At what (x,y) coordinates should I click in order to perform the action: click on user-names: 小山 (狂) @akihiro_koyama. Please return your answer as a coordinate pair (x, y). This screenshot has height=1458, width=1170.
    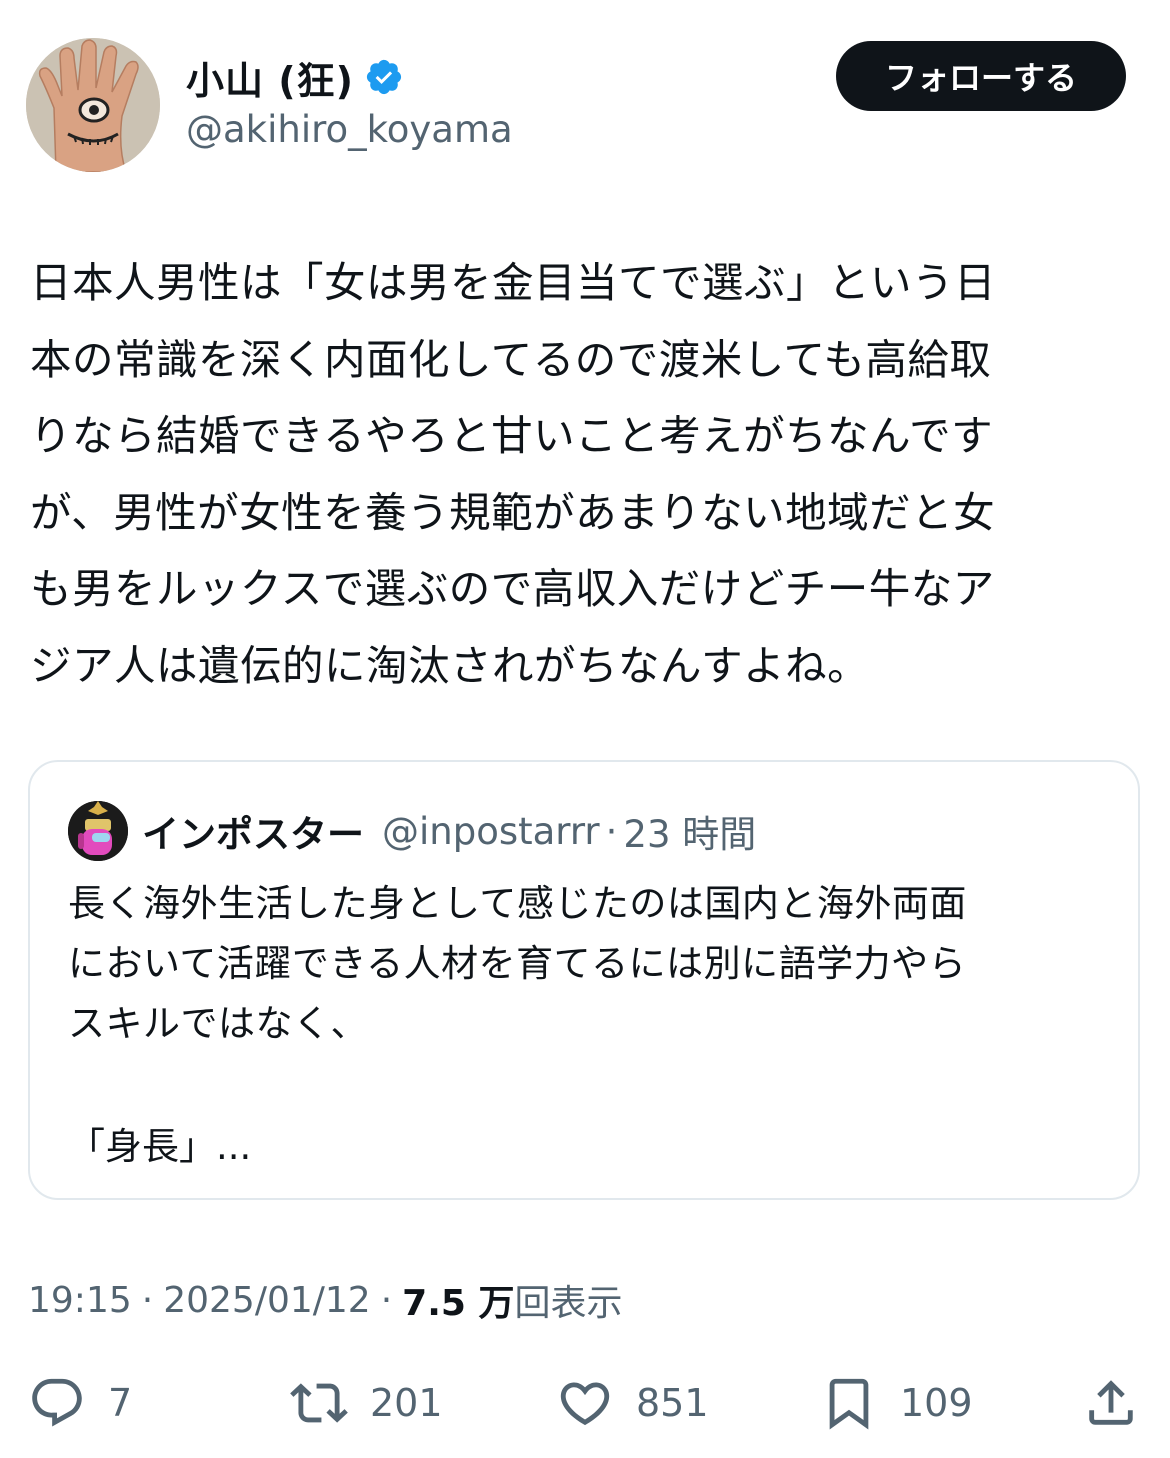
    Looking at the image, I should click on (349, 101).